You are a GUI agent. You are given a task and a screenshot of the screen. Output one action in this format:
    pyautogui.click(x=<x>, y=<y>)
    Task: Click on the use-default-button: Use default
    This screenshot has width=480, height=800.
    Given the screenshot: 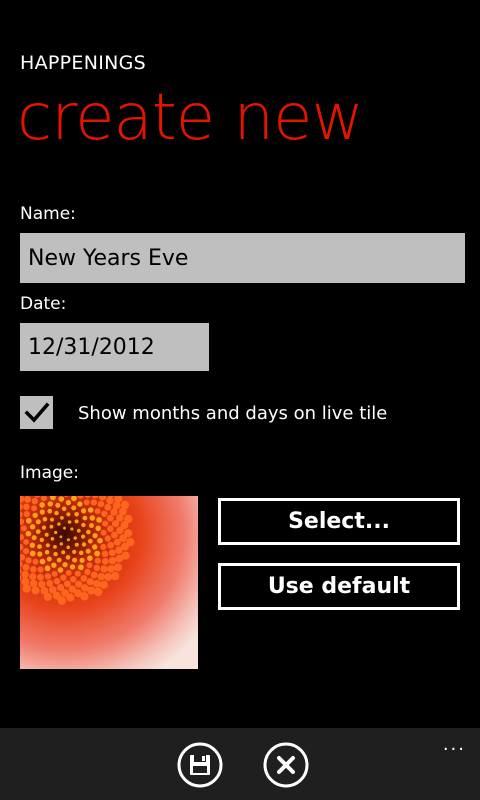 What is the action you would take?
    pyautogui.click(x=339, y=586)
    